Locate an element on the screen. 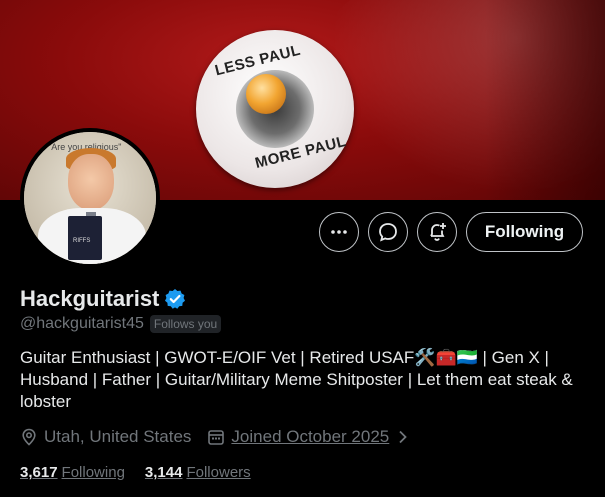  calendar-icon is located at coordinates (216, 437).